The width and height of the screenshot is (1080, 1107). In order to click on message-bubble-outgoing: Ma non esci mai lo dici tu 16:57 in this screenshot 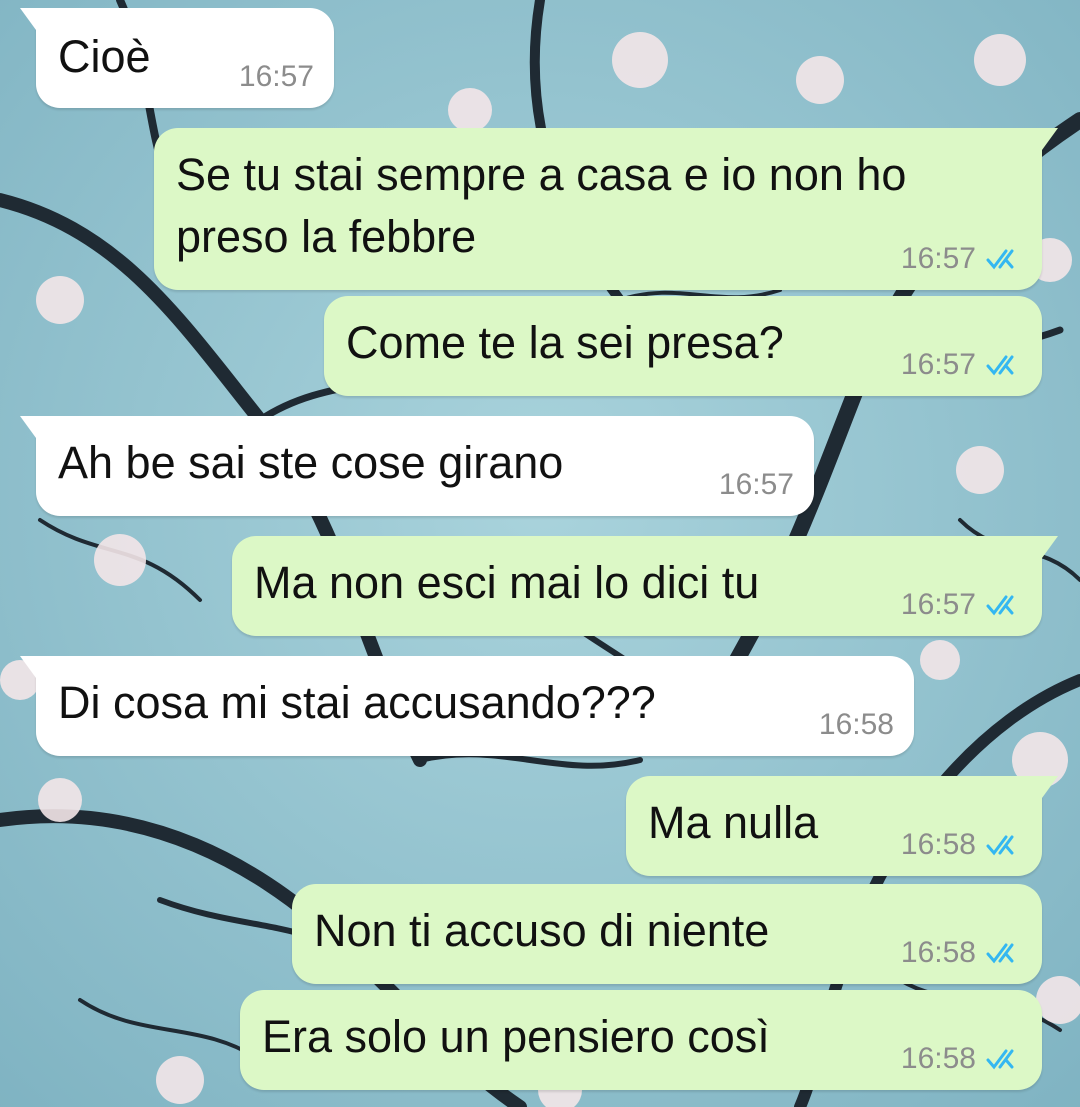, I will do `click(645, 586)`.